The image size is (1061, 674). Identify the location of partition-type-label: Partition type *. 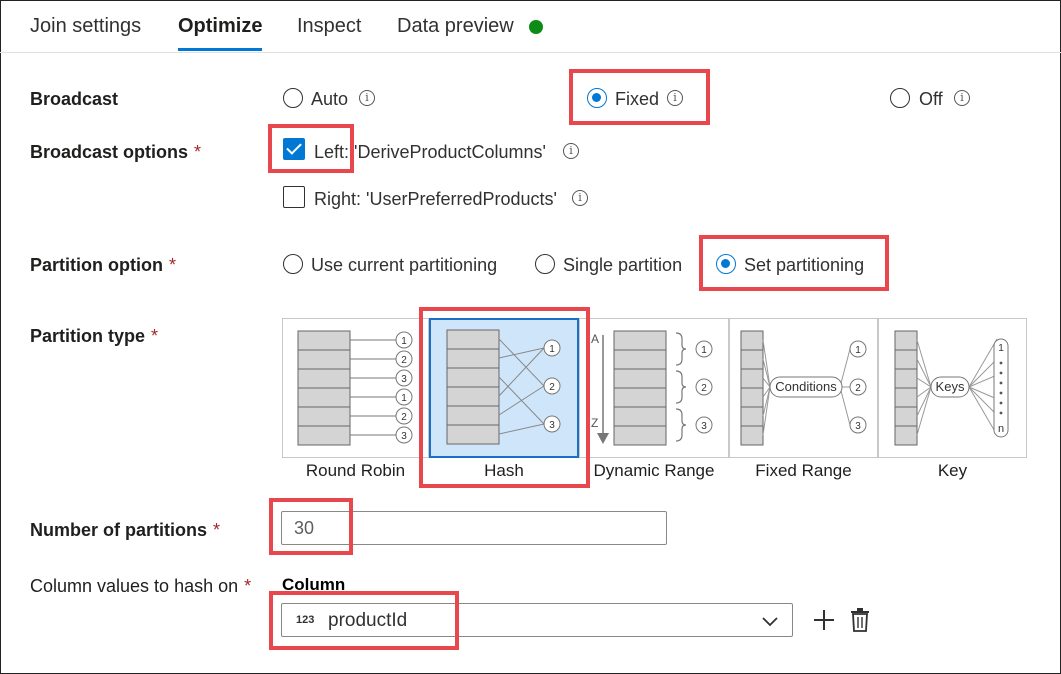
(94, 336).